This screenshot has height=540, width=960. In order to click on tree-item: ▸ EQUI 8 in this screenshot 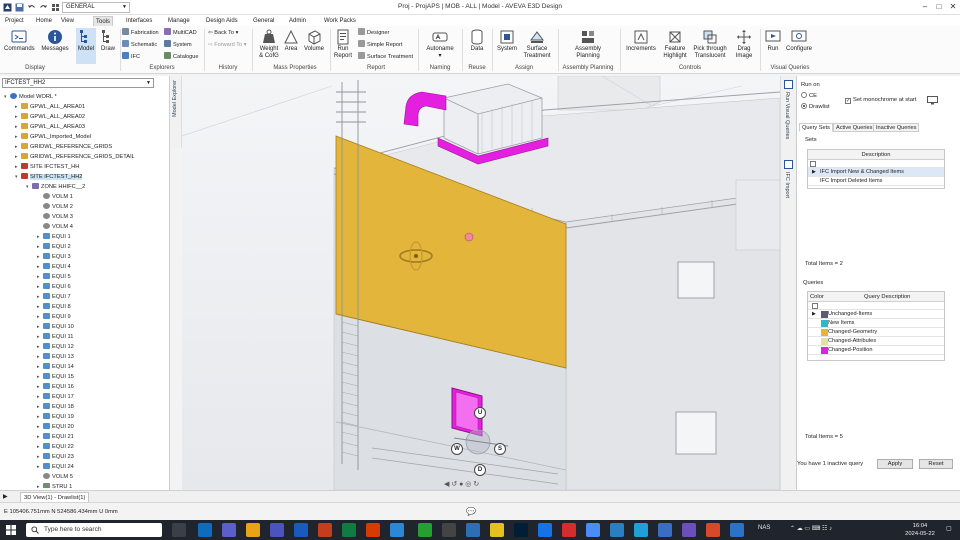, I will do `click(84, 307)`.